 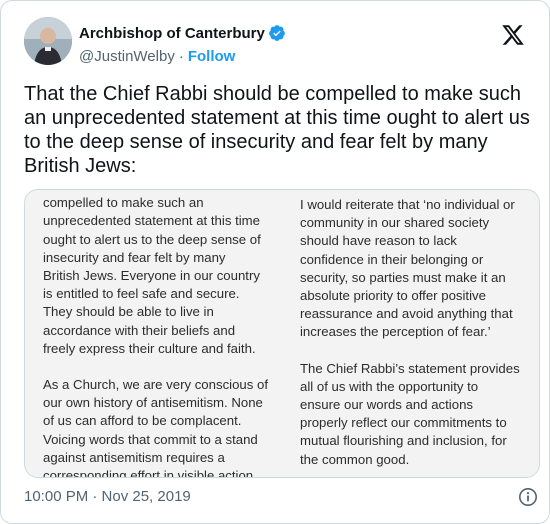 I want to click on info-icon, so click(x=528, y=497).